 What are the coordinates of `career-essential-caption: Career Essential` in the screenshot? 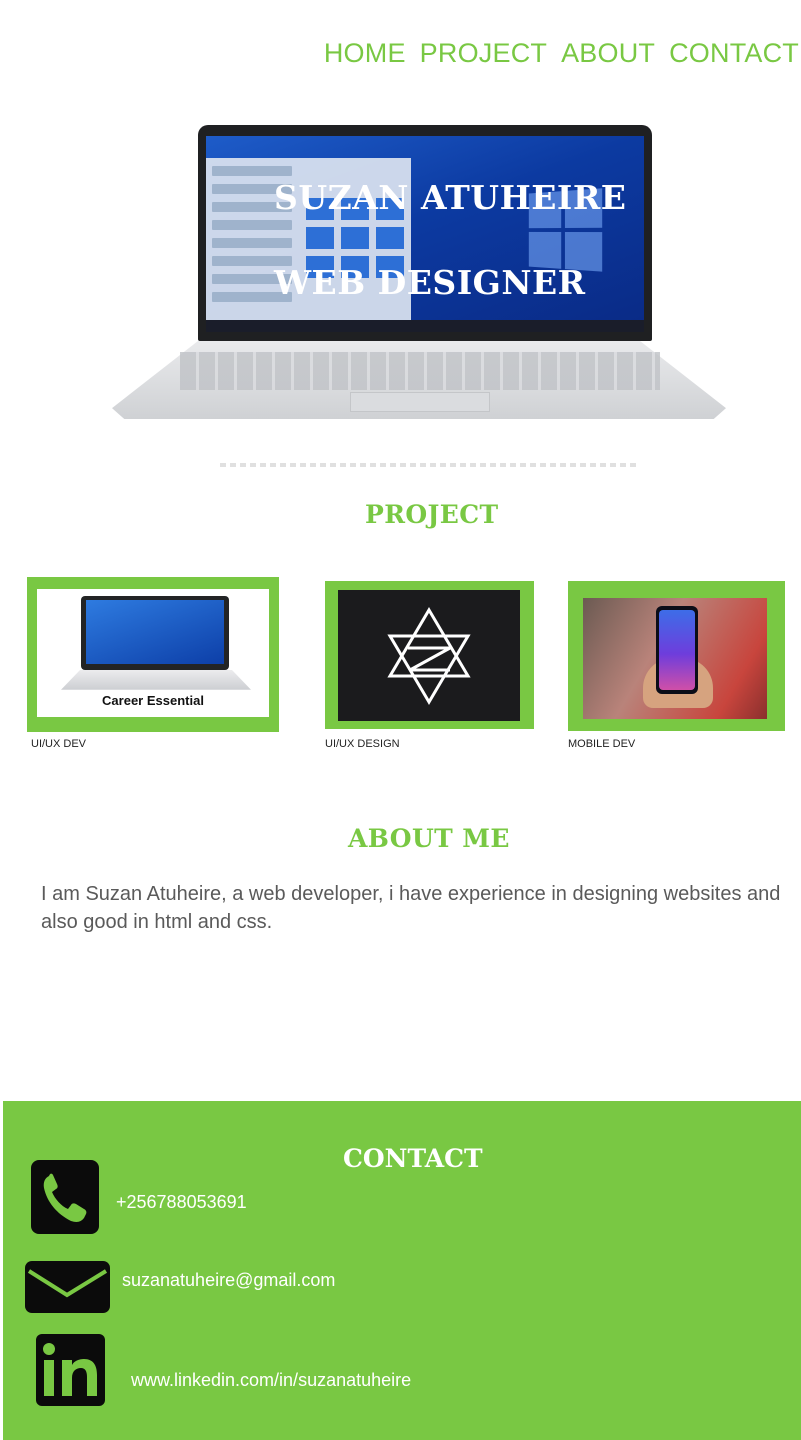 It's located at (153, 700).